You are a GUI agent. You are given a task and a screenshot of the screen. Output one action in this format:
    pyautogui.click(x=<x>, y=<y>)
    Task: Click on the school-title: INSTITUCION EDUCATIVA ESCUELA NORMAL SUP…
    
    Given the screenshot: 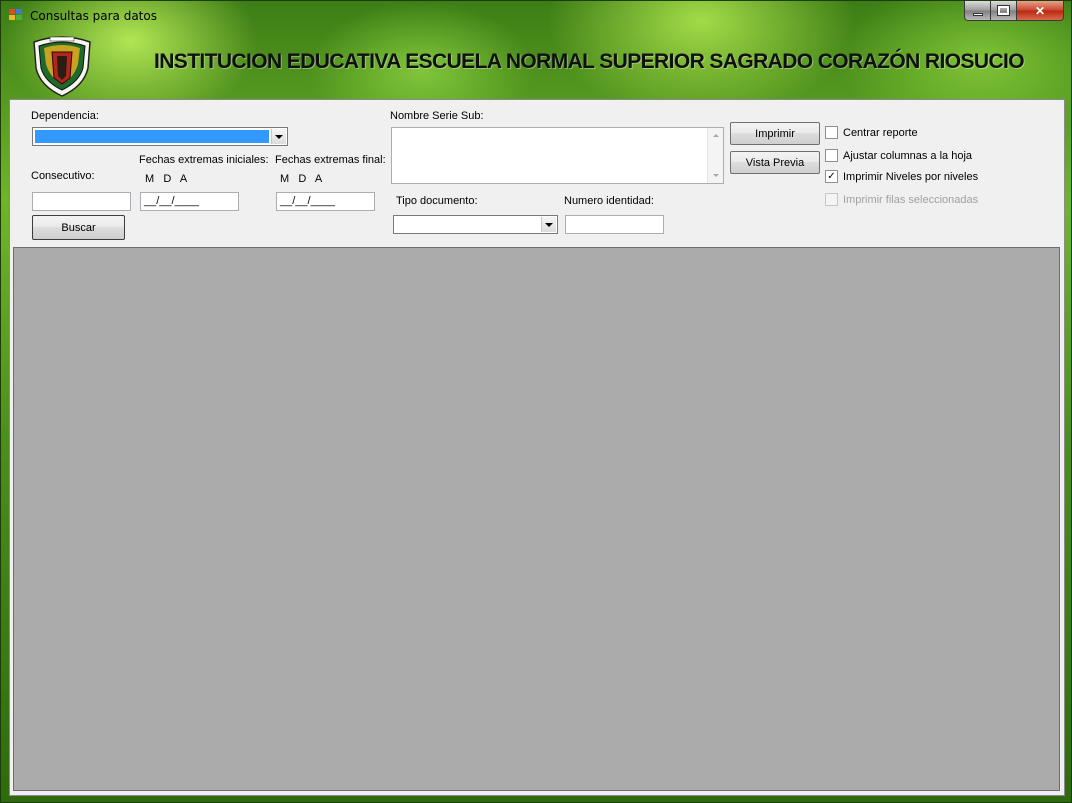 What is the action you would take?
    pyautogui.click(x=589, y=61)
    